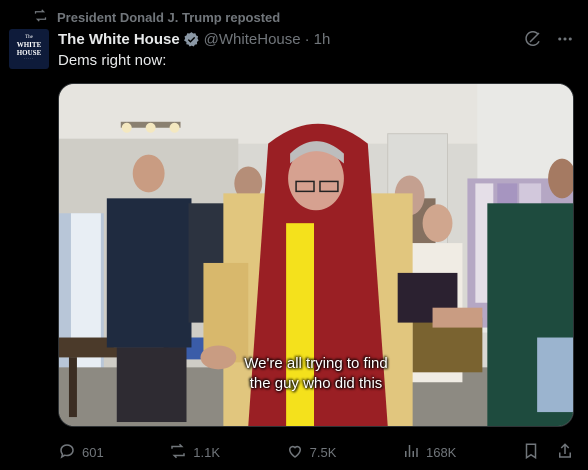 This screenshot has width=588, height=470. Describe the element at coordinates (93, 452) in the screenshot. I see `reply-count: 601` at that location.